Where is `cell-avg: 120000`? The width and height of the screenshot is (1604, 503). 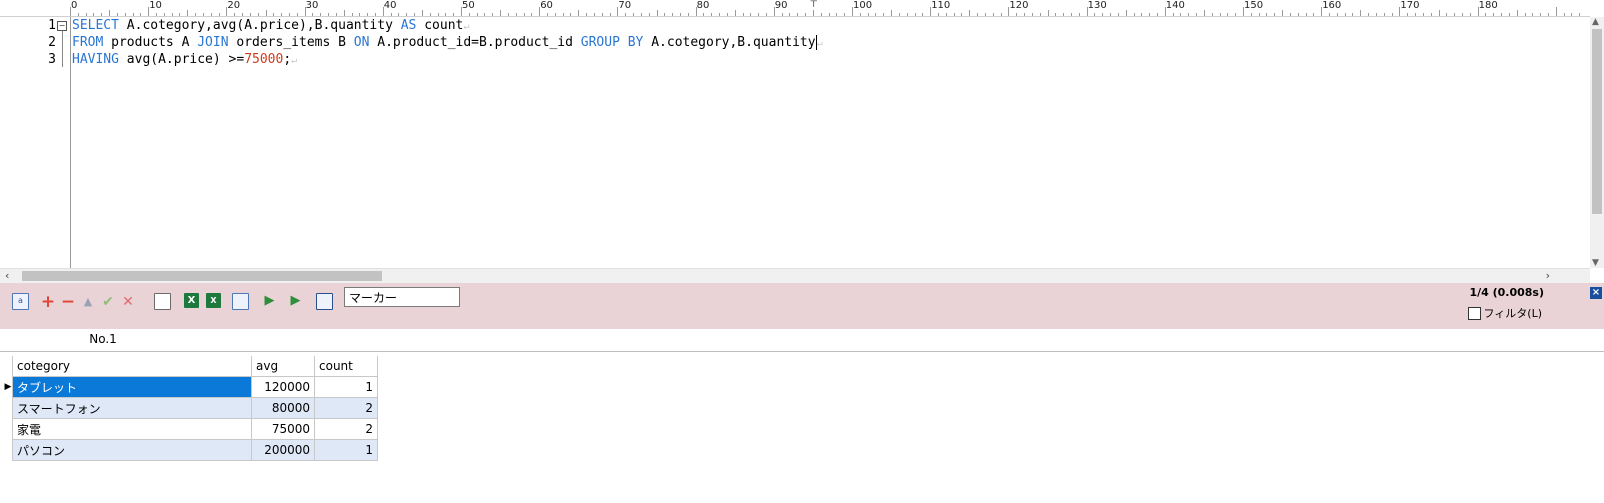 cell-avg: 120000 is located at coordinates (283, 387).